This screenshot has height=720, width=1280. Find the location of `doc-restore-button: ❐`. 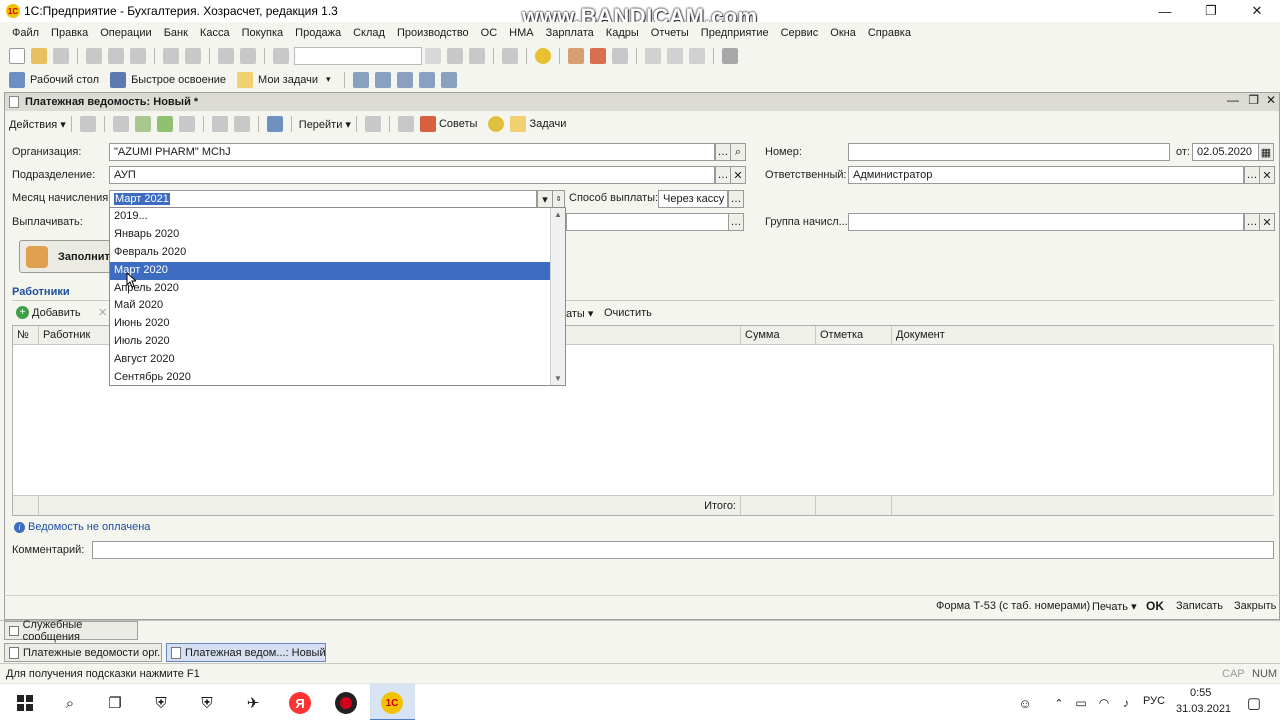

doc-restore-button: ❐ is located at coordinates (1253, 100).